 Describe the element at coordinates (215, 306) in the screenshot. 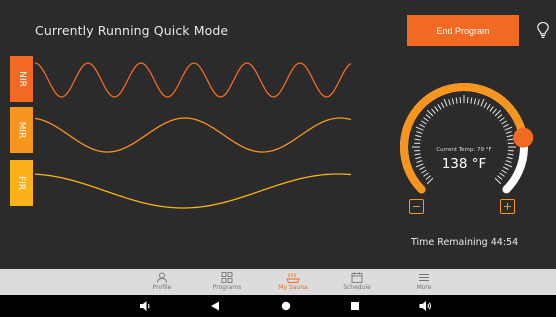

I see `back-icon` at that location.